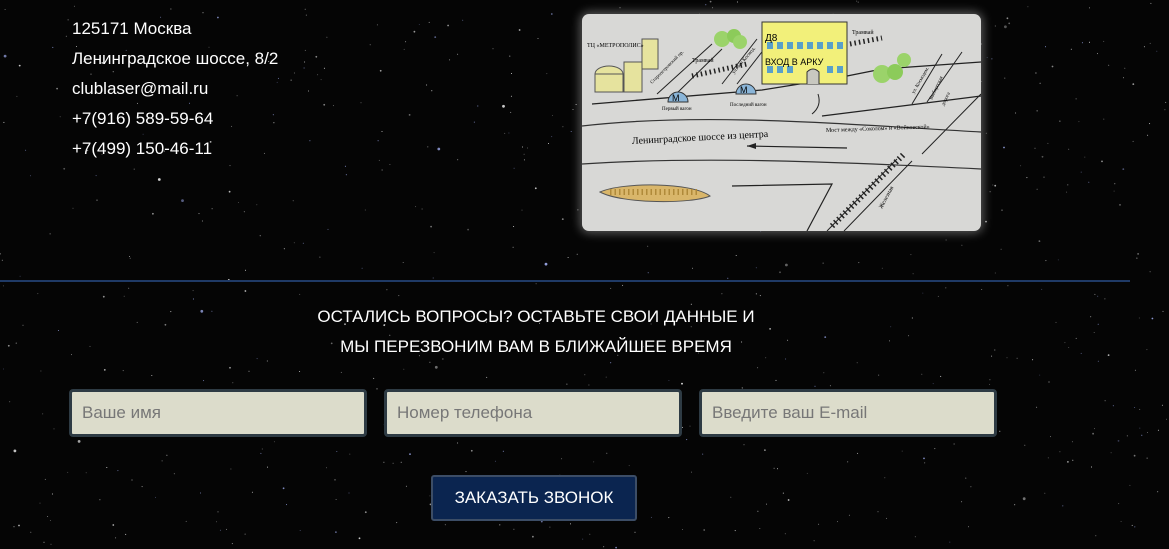  What do you see at coordinates (794, 62) in the screenshot?
I see `map-entrance-label: ВХОД В АРКУ` at bounding box center [794, 62].